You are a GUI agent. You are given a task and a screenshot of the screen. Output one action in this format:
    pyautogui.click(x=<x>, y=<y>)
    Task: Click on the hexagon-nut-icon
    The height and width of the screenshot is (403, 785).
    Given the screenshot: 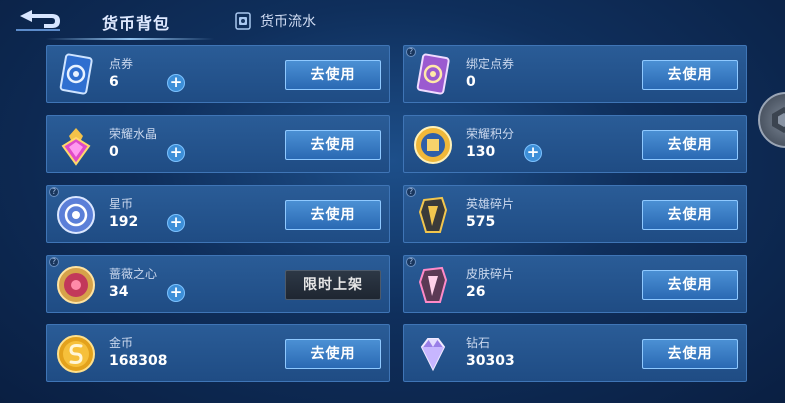 What is the action you would take?
    pyautogui.click(x=778, y=120)
    